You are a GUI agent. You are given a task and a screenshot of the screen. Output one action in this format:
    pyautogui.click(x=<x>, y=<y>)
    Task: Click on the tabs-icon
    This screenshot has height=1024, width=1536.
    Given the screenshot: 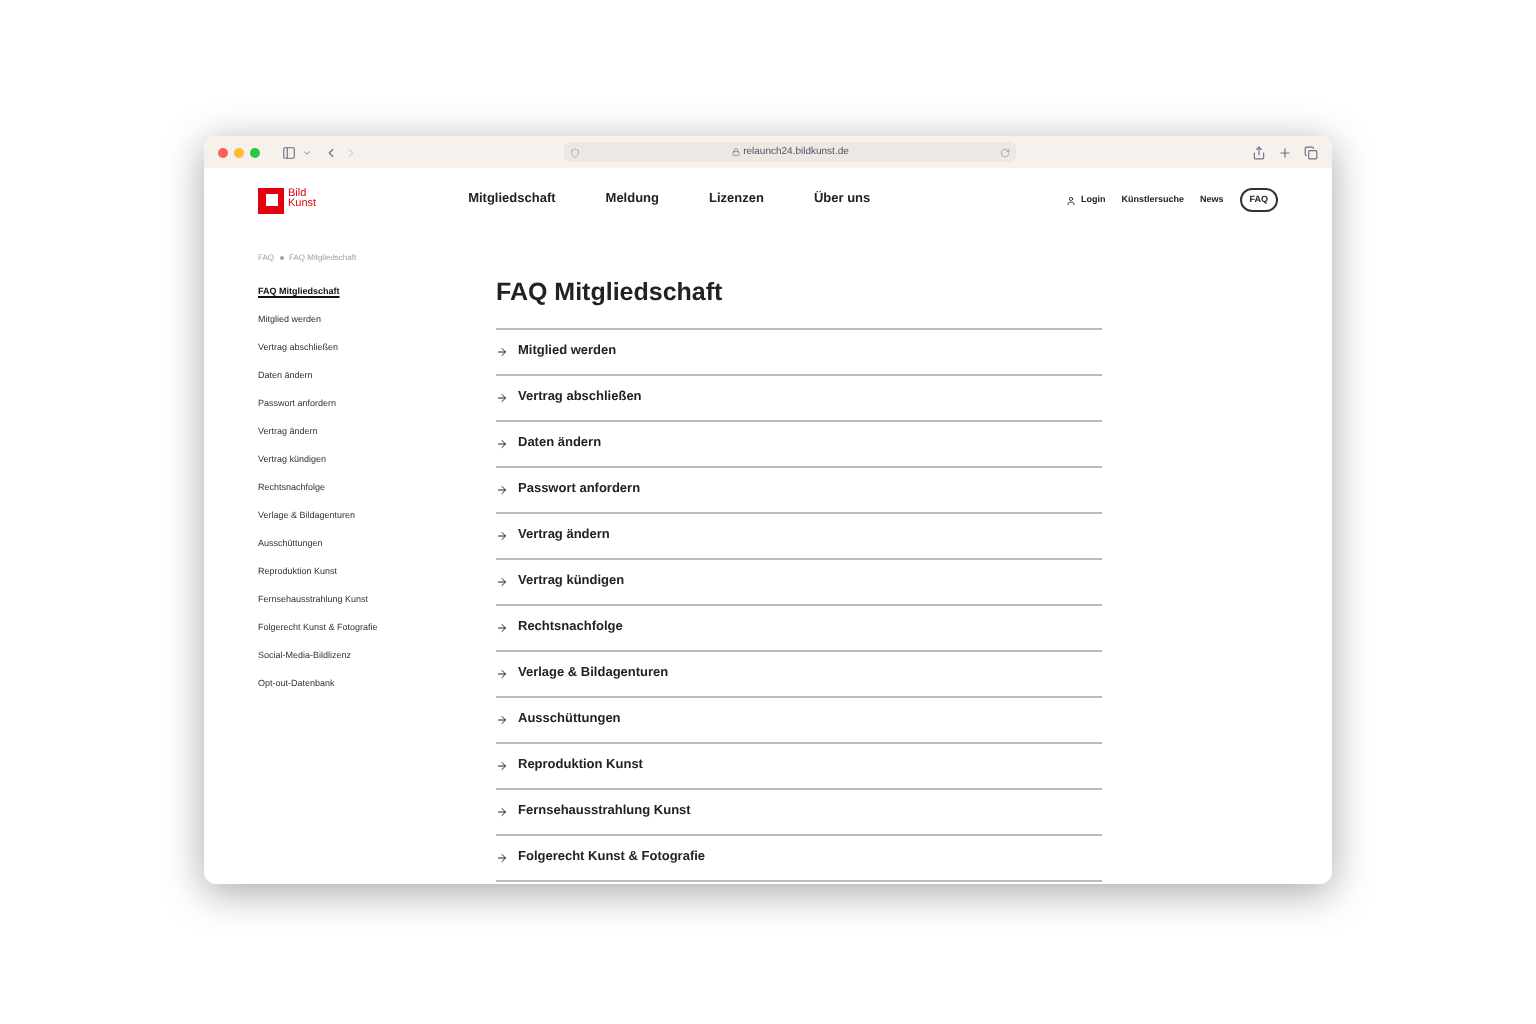 What is the action you would take?
    pyautogui.click(x=1311, y=152)
    